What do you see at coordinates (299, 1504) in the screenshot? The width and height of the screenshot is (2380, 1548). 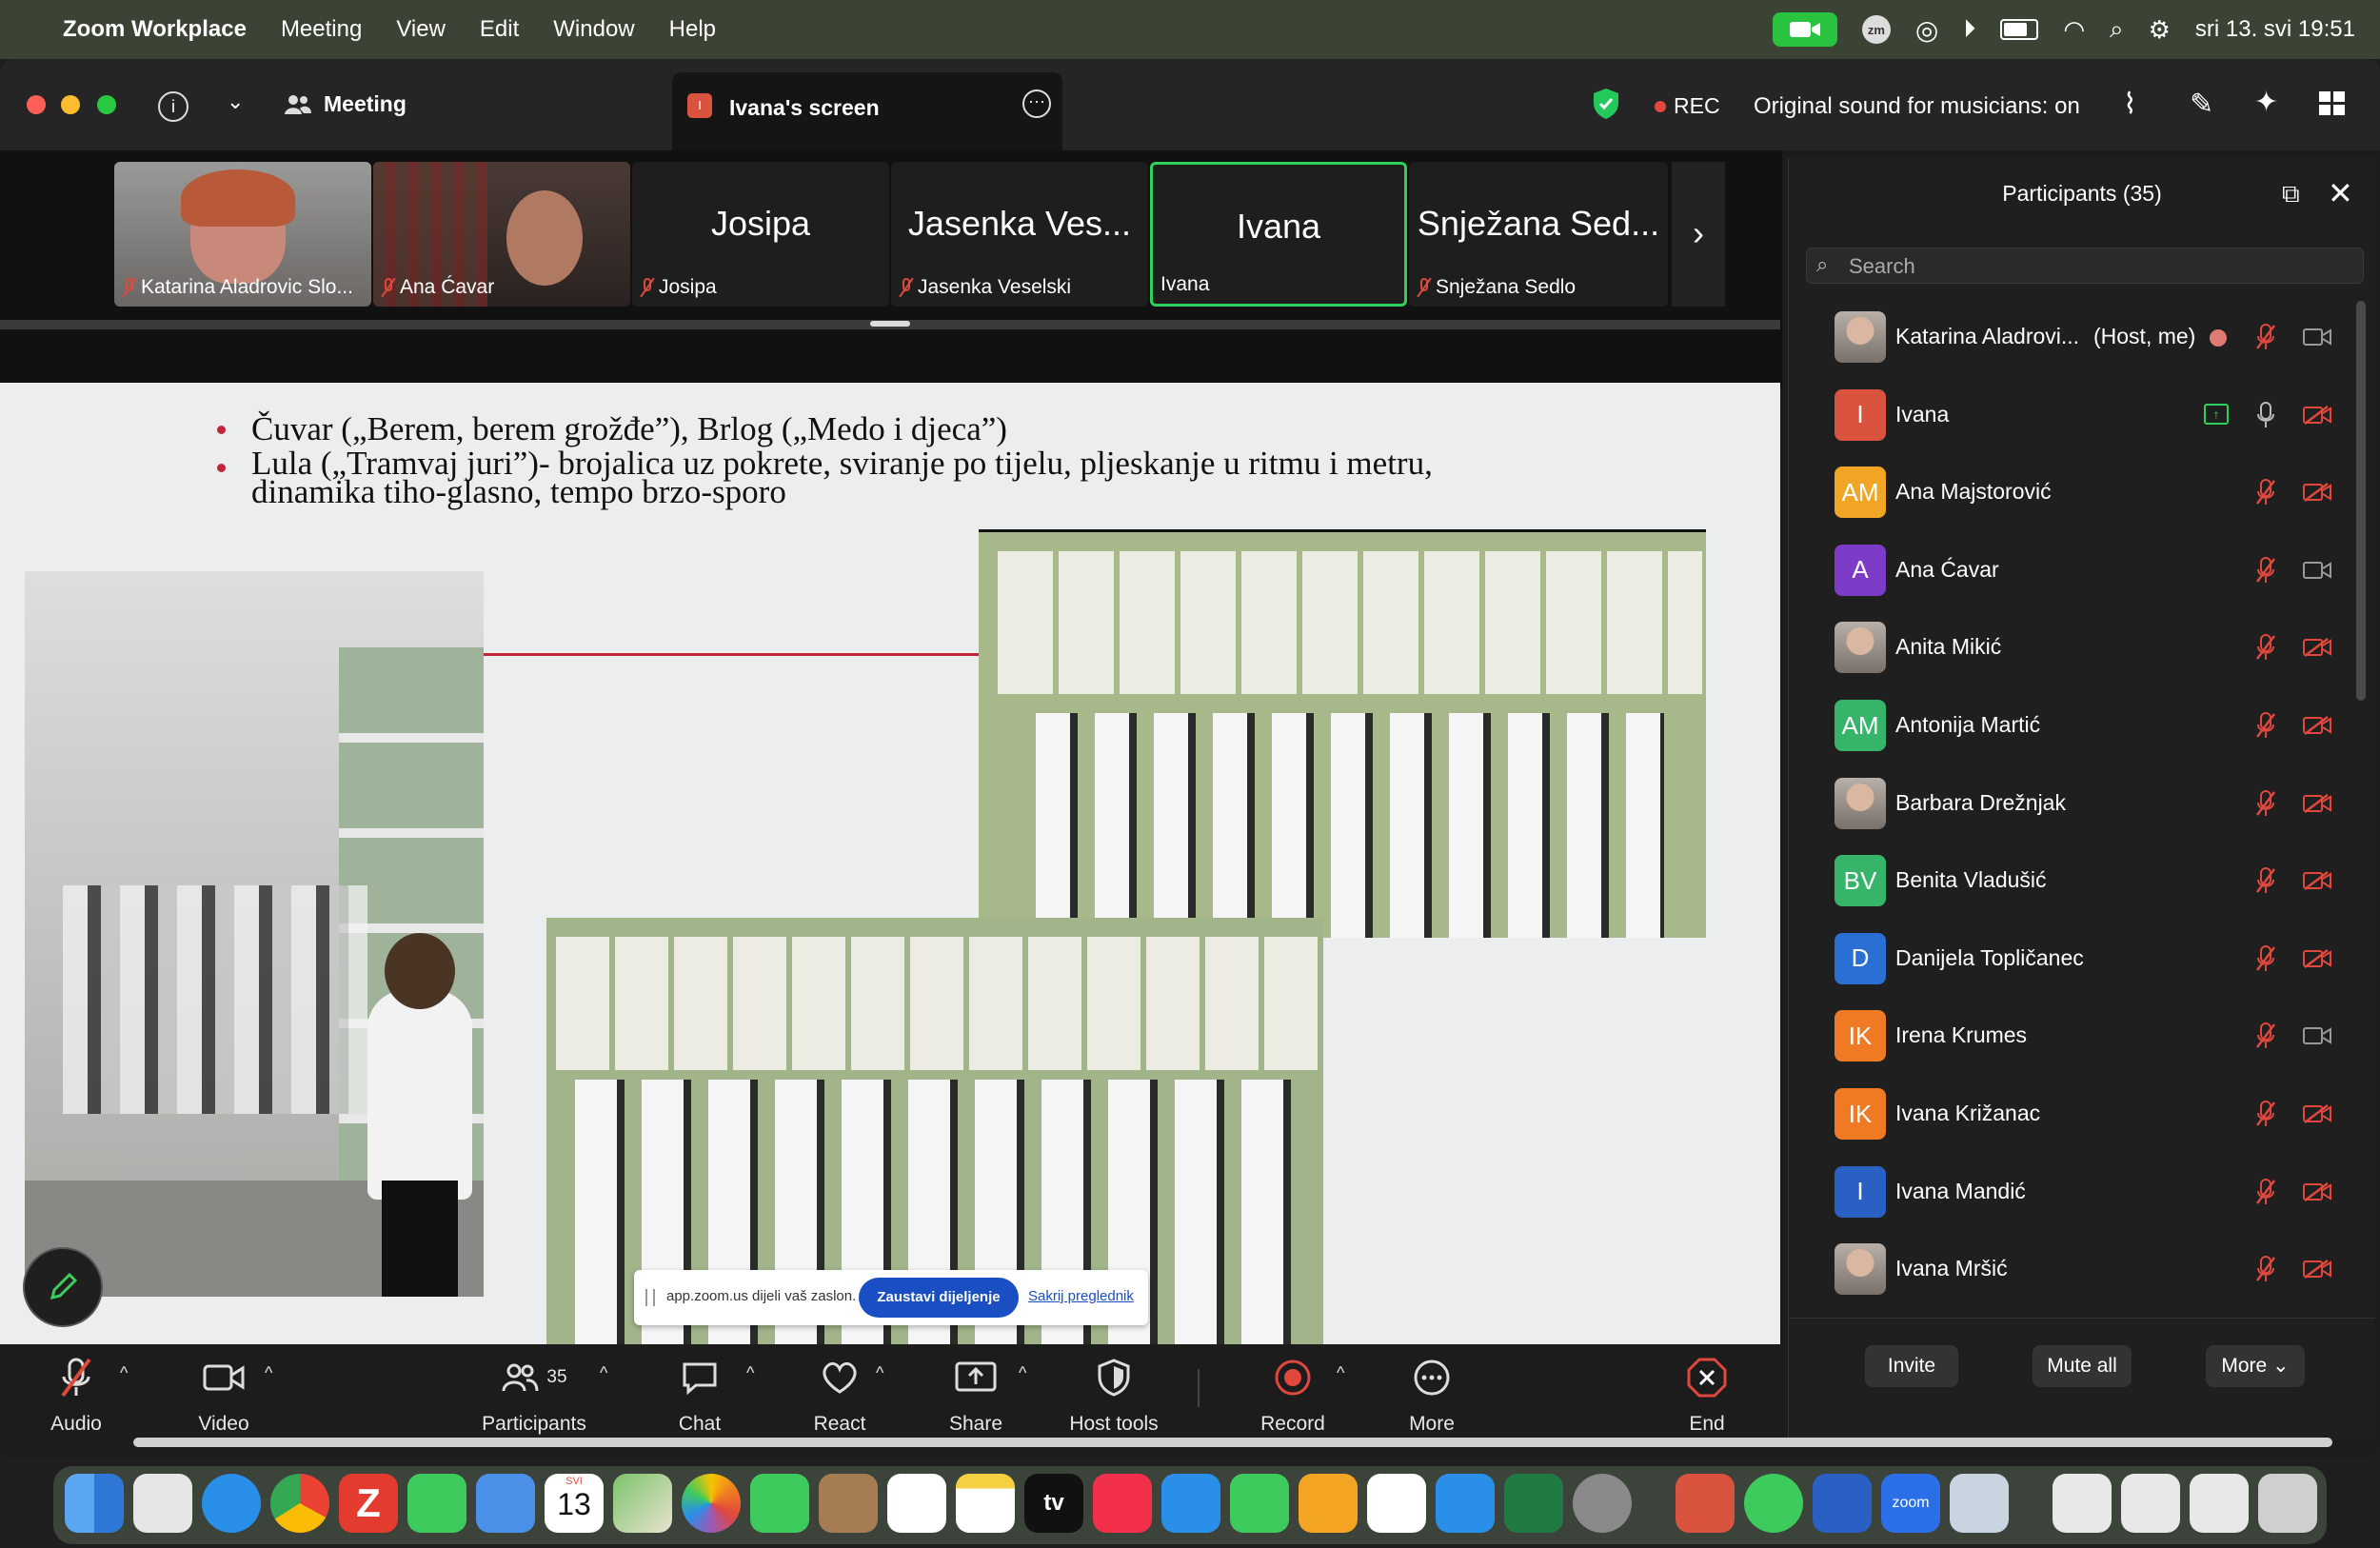 I see `chrome-icon` at bounding box center [299, 1504].